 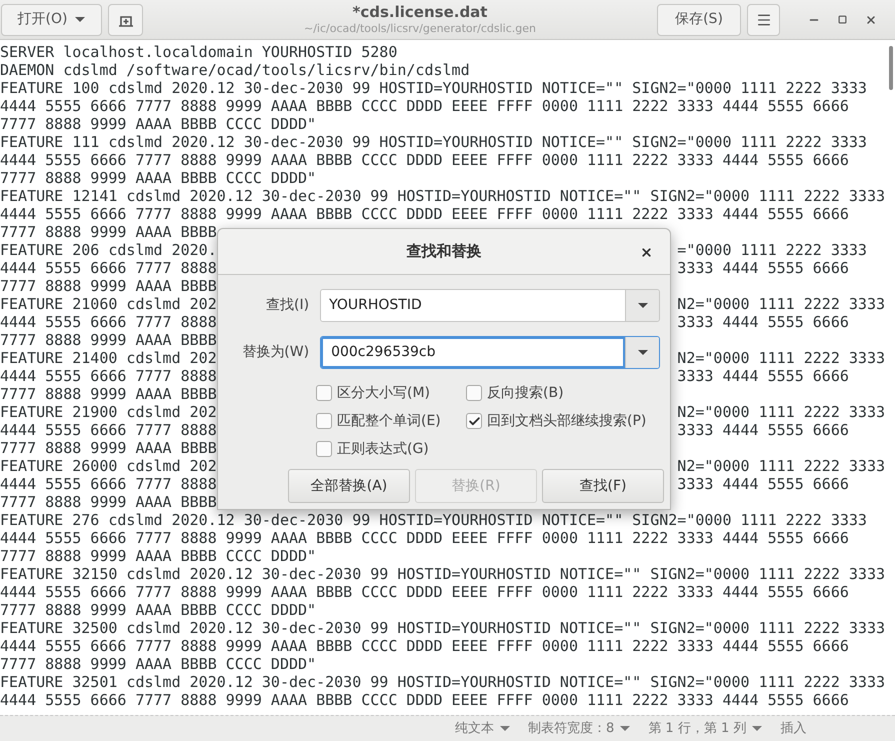 What do you see at coordinates (383, 393) in the screenshot?
I see `option-label: 区分大小写(M)` at bounding box center [383, 393].